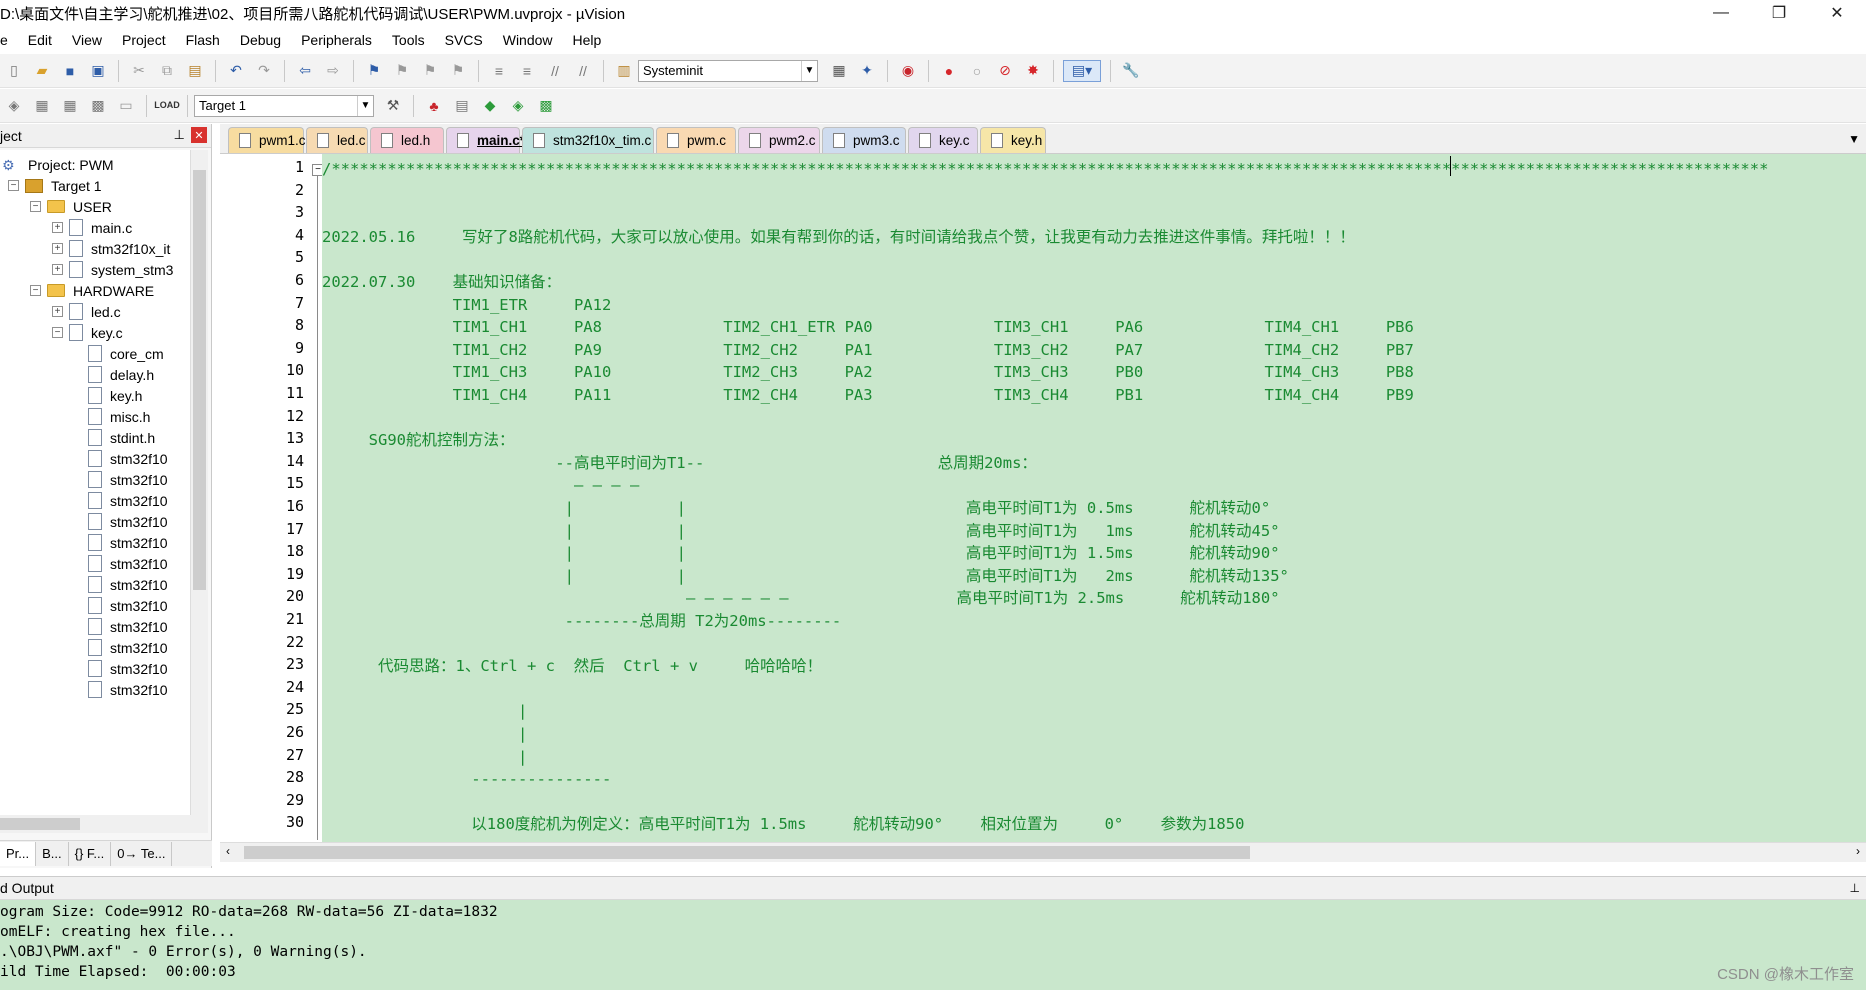 The width and height of the screenshot is (1866, 990). Describe the element at coordinates (1013, 140) in the screenshot. I see `editor-tab: key.h` at that location.